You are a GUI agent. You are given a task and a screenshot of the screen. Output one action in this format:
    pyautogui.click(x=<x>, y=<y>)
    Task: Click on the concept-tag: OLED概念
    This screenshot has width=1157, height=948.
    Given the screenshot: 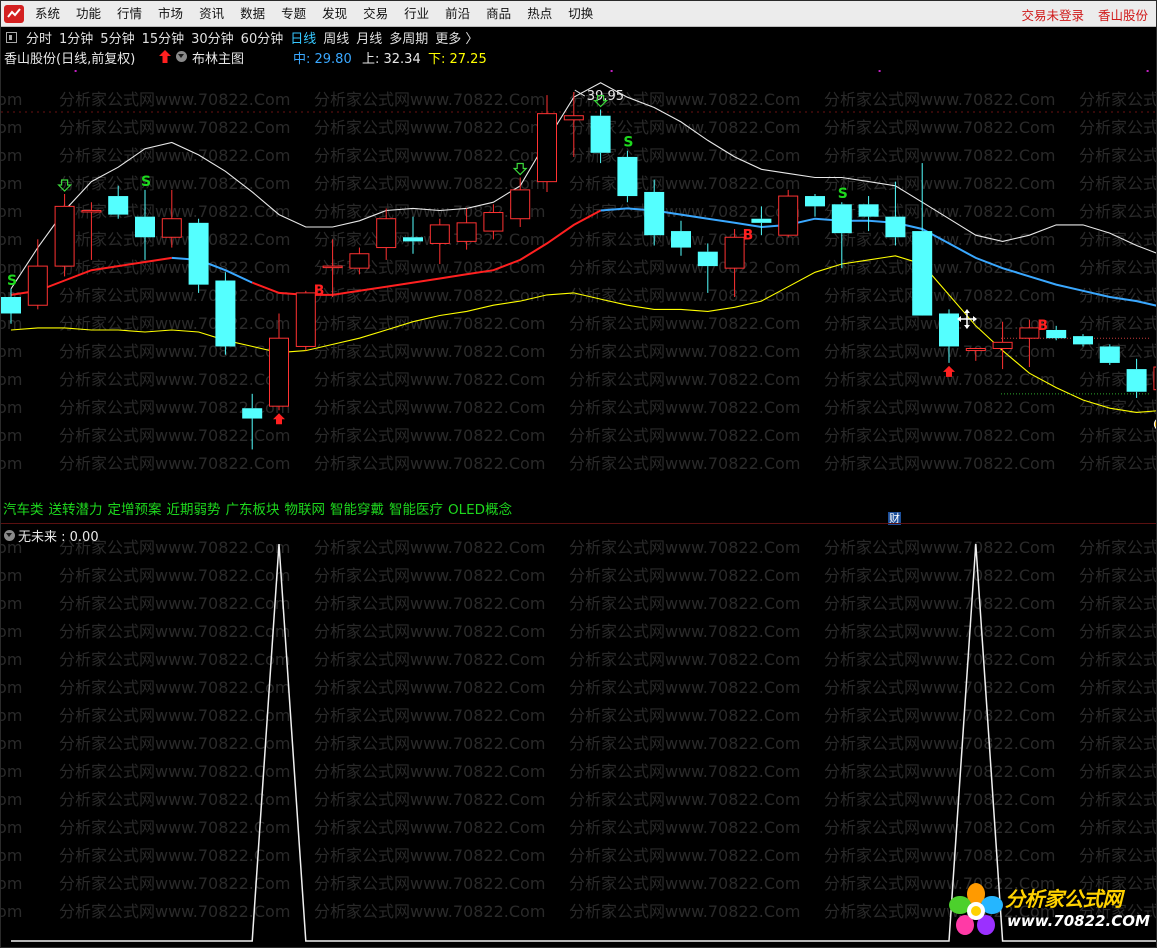 What is the action you would take?
    pyautogui.click(x=480, y=508)
    